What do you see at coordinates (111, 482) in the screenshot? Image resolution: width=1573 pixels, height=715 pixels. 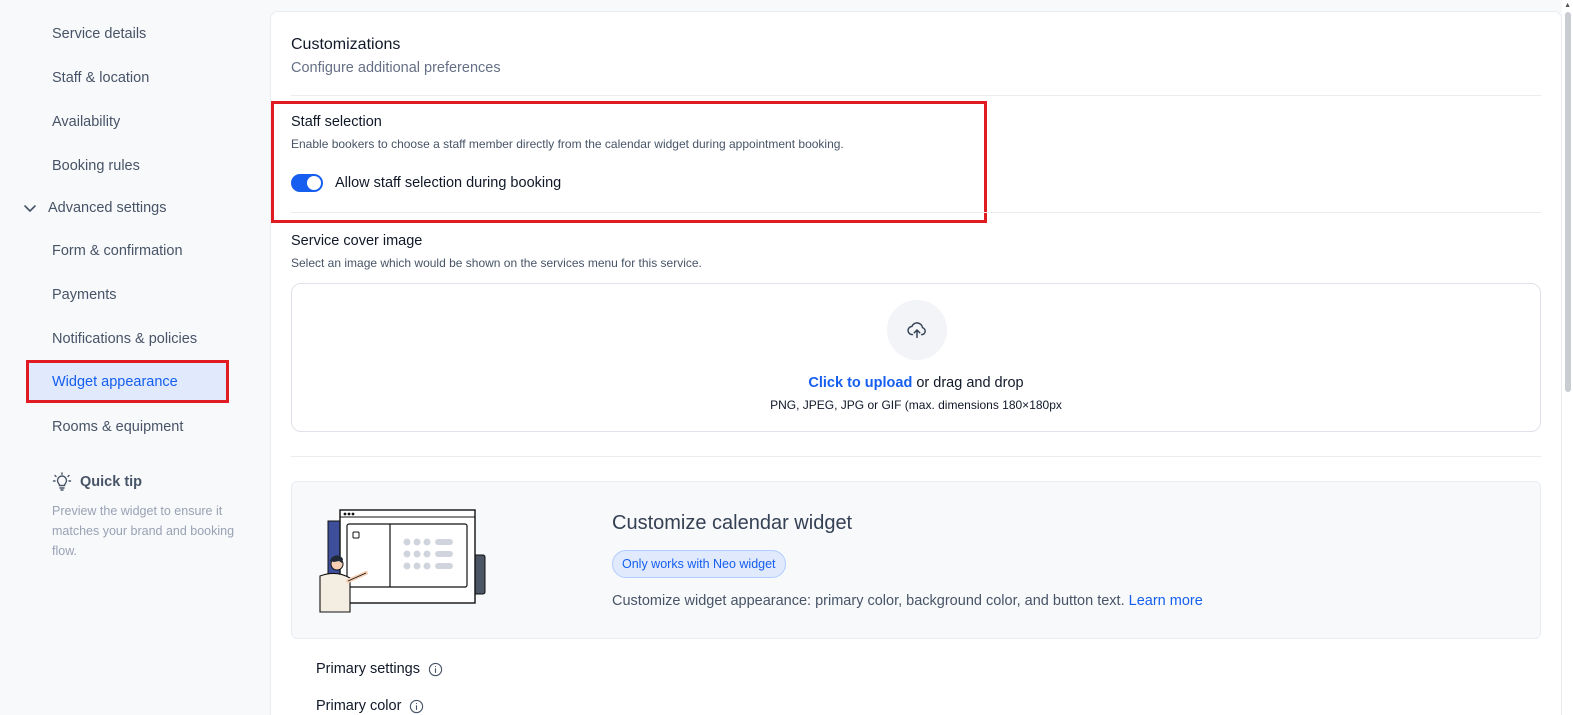 I see `quick-tip-title: Quick tip` at bounding box center [111, 482].